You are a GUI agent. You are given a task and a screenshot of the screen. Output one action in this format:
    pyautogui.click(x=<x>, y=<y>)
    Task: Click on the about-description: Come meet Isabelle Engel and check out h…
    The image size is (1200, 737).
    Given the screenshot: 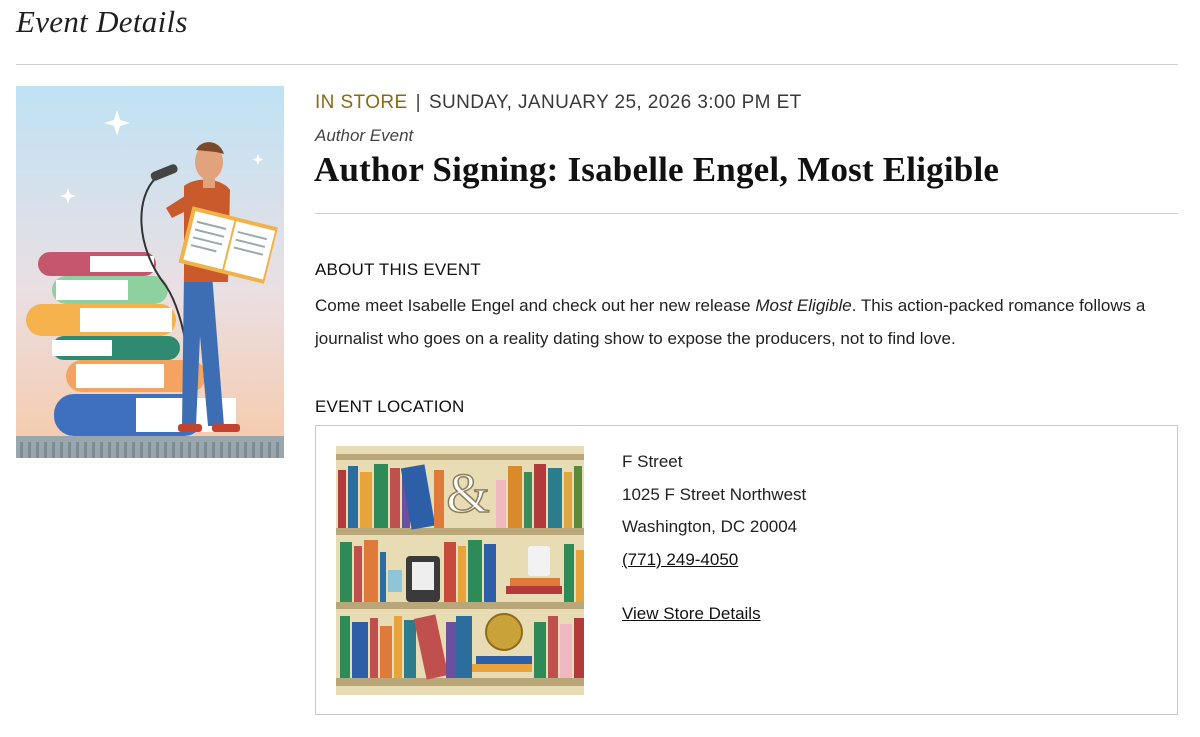 What is the action you would take?
    pyautogui.click(x=746, y=322)
    